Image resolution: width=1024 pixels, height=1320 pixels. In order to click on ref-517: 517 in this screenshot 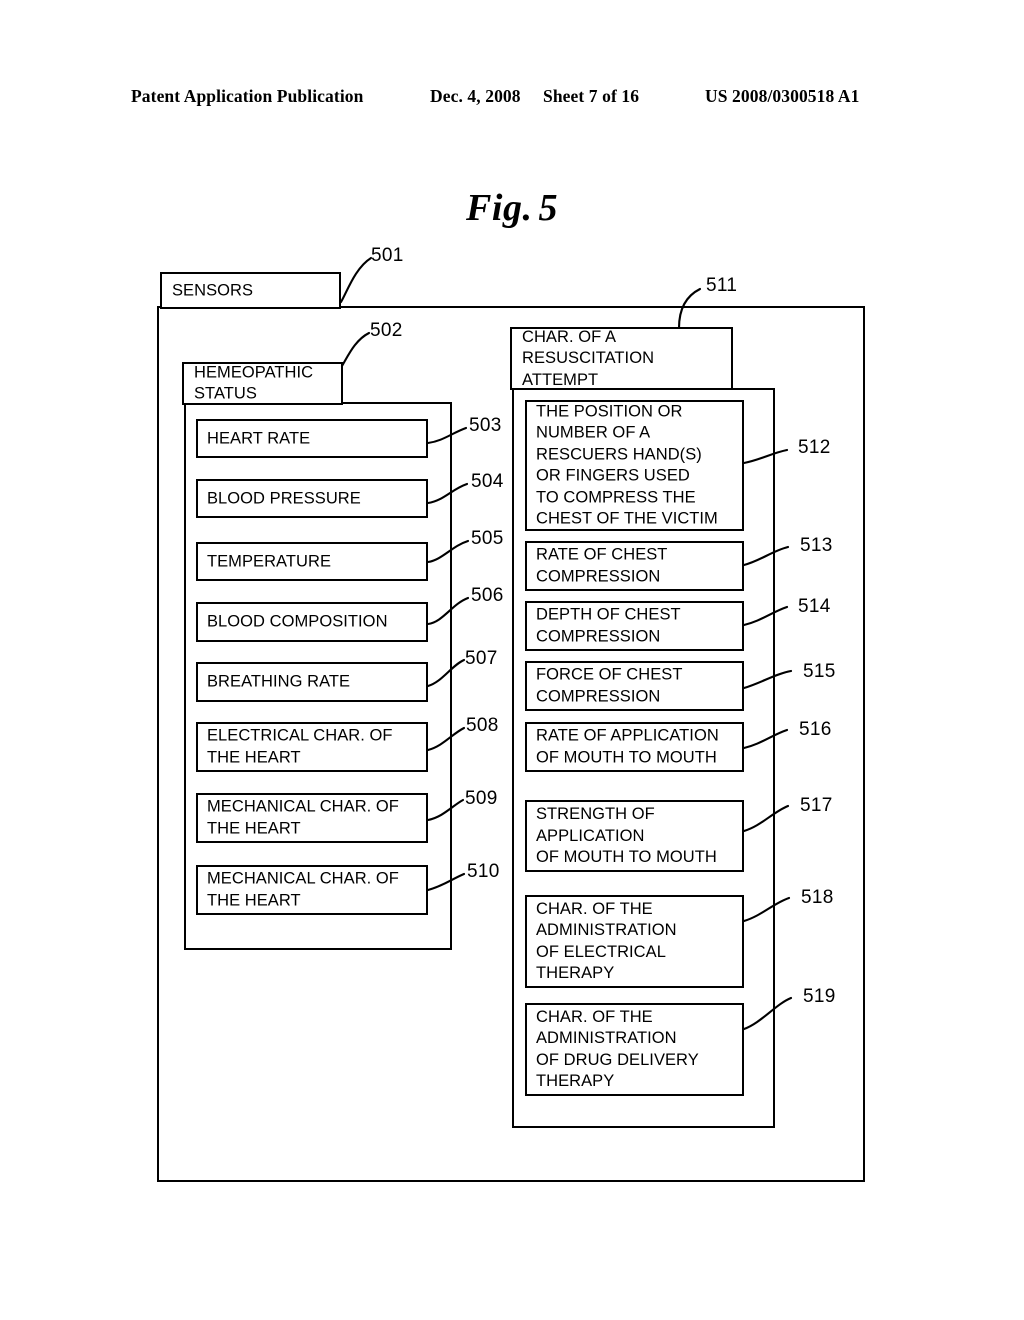, I will do `click(816, 805)`.